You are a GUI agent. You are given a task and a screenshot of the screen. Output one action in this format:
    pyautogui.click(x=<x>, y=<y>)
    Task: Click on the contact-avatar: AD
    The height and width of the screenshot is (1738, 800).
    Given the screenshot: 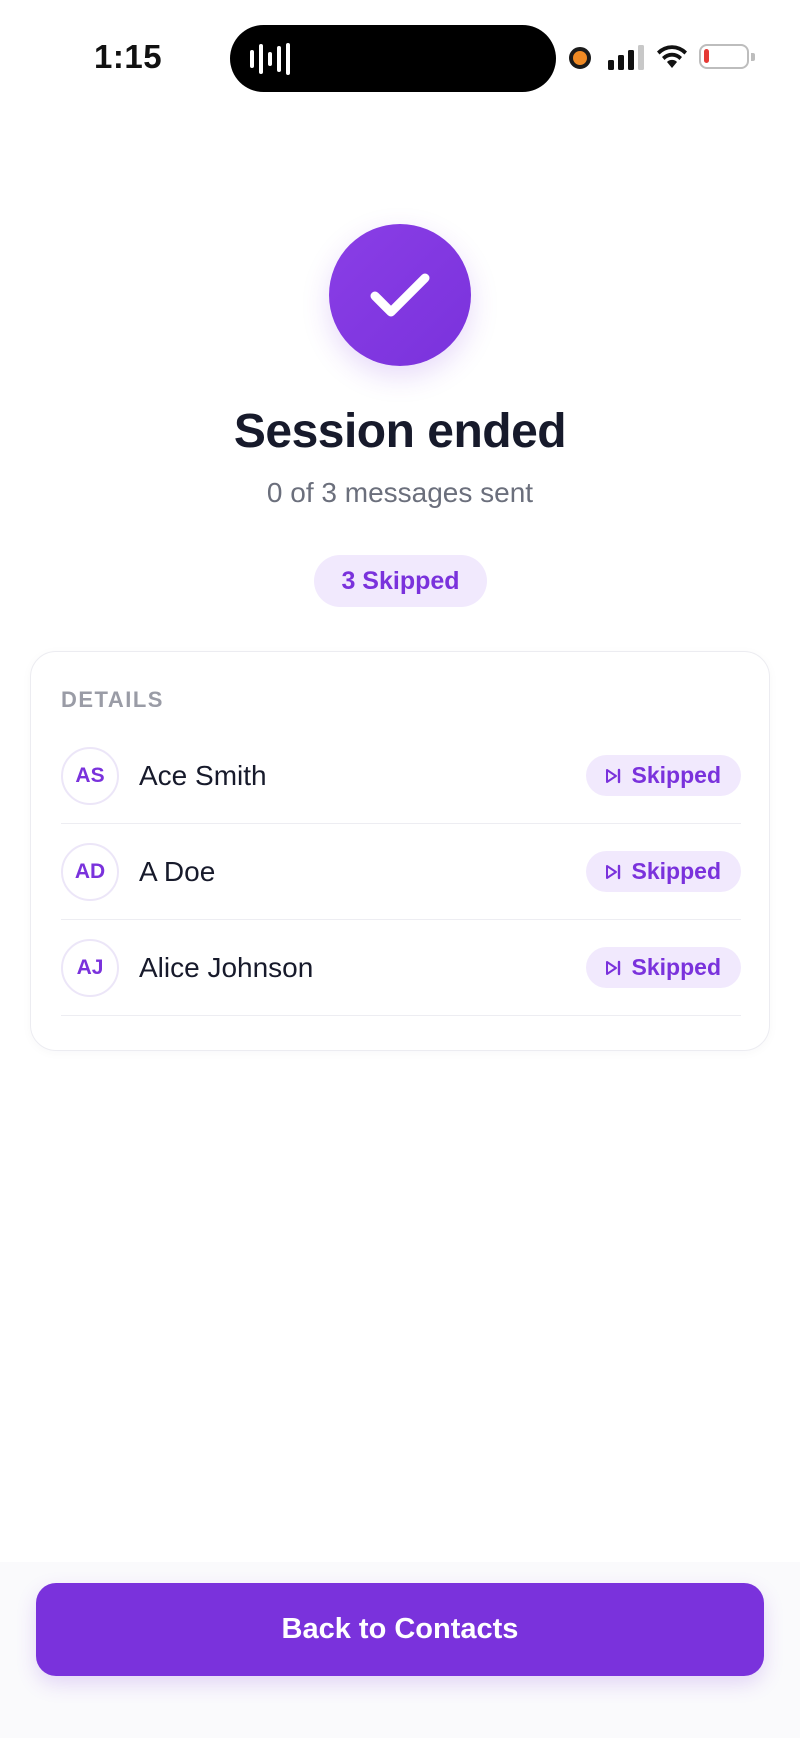 What is the action you would take?
    pyautogui.click(x=90, y=871)
    